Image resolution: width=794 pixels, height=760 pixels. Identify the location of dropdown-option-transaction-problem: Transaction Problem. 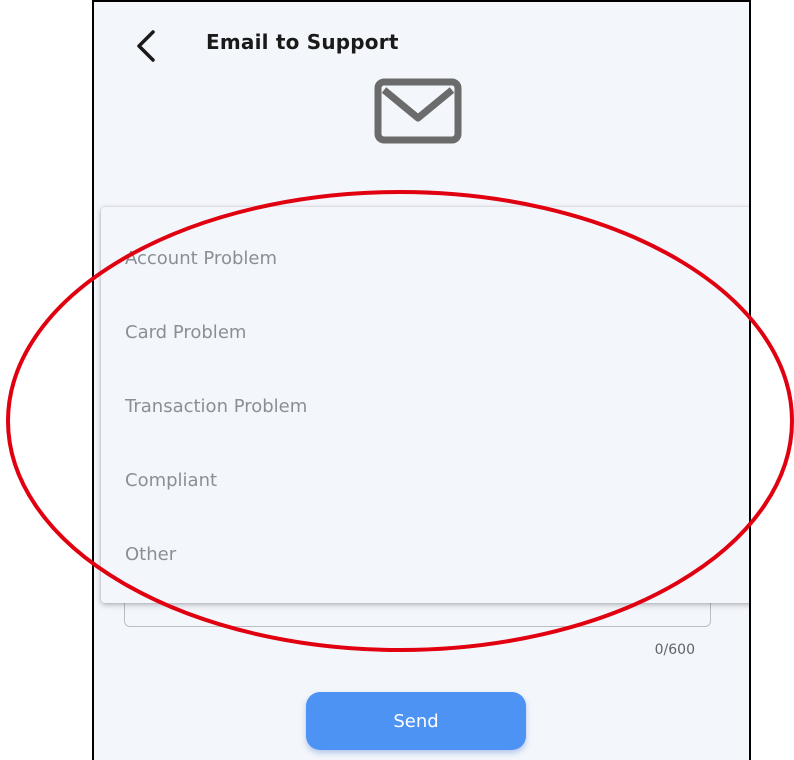
(425, 406).